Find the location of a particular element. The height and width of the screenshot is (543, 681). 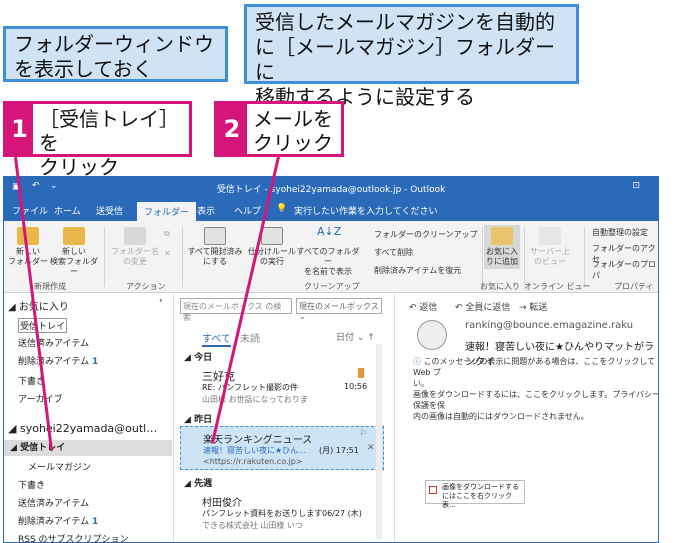

list-scrollbar is located at coordinates (379, 441).